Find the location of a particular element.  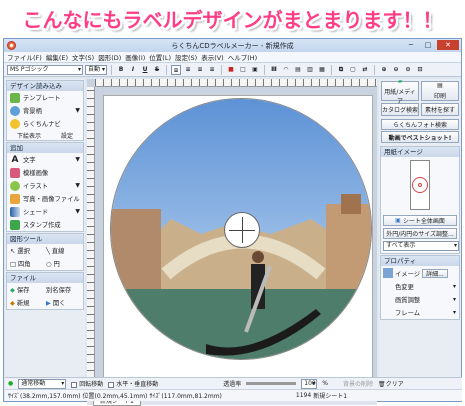

font-select: MS Pゴシック is located at coordinates (45, 69).